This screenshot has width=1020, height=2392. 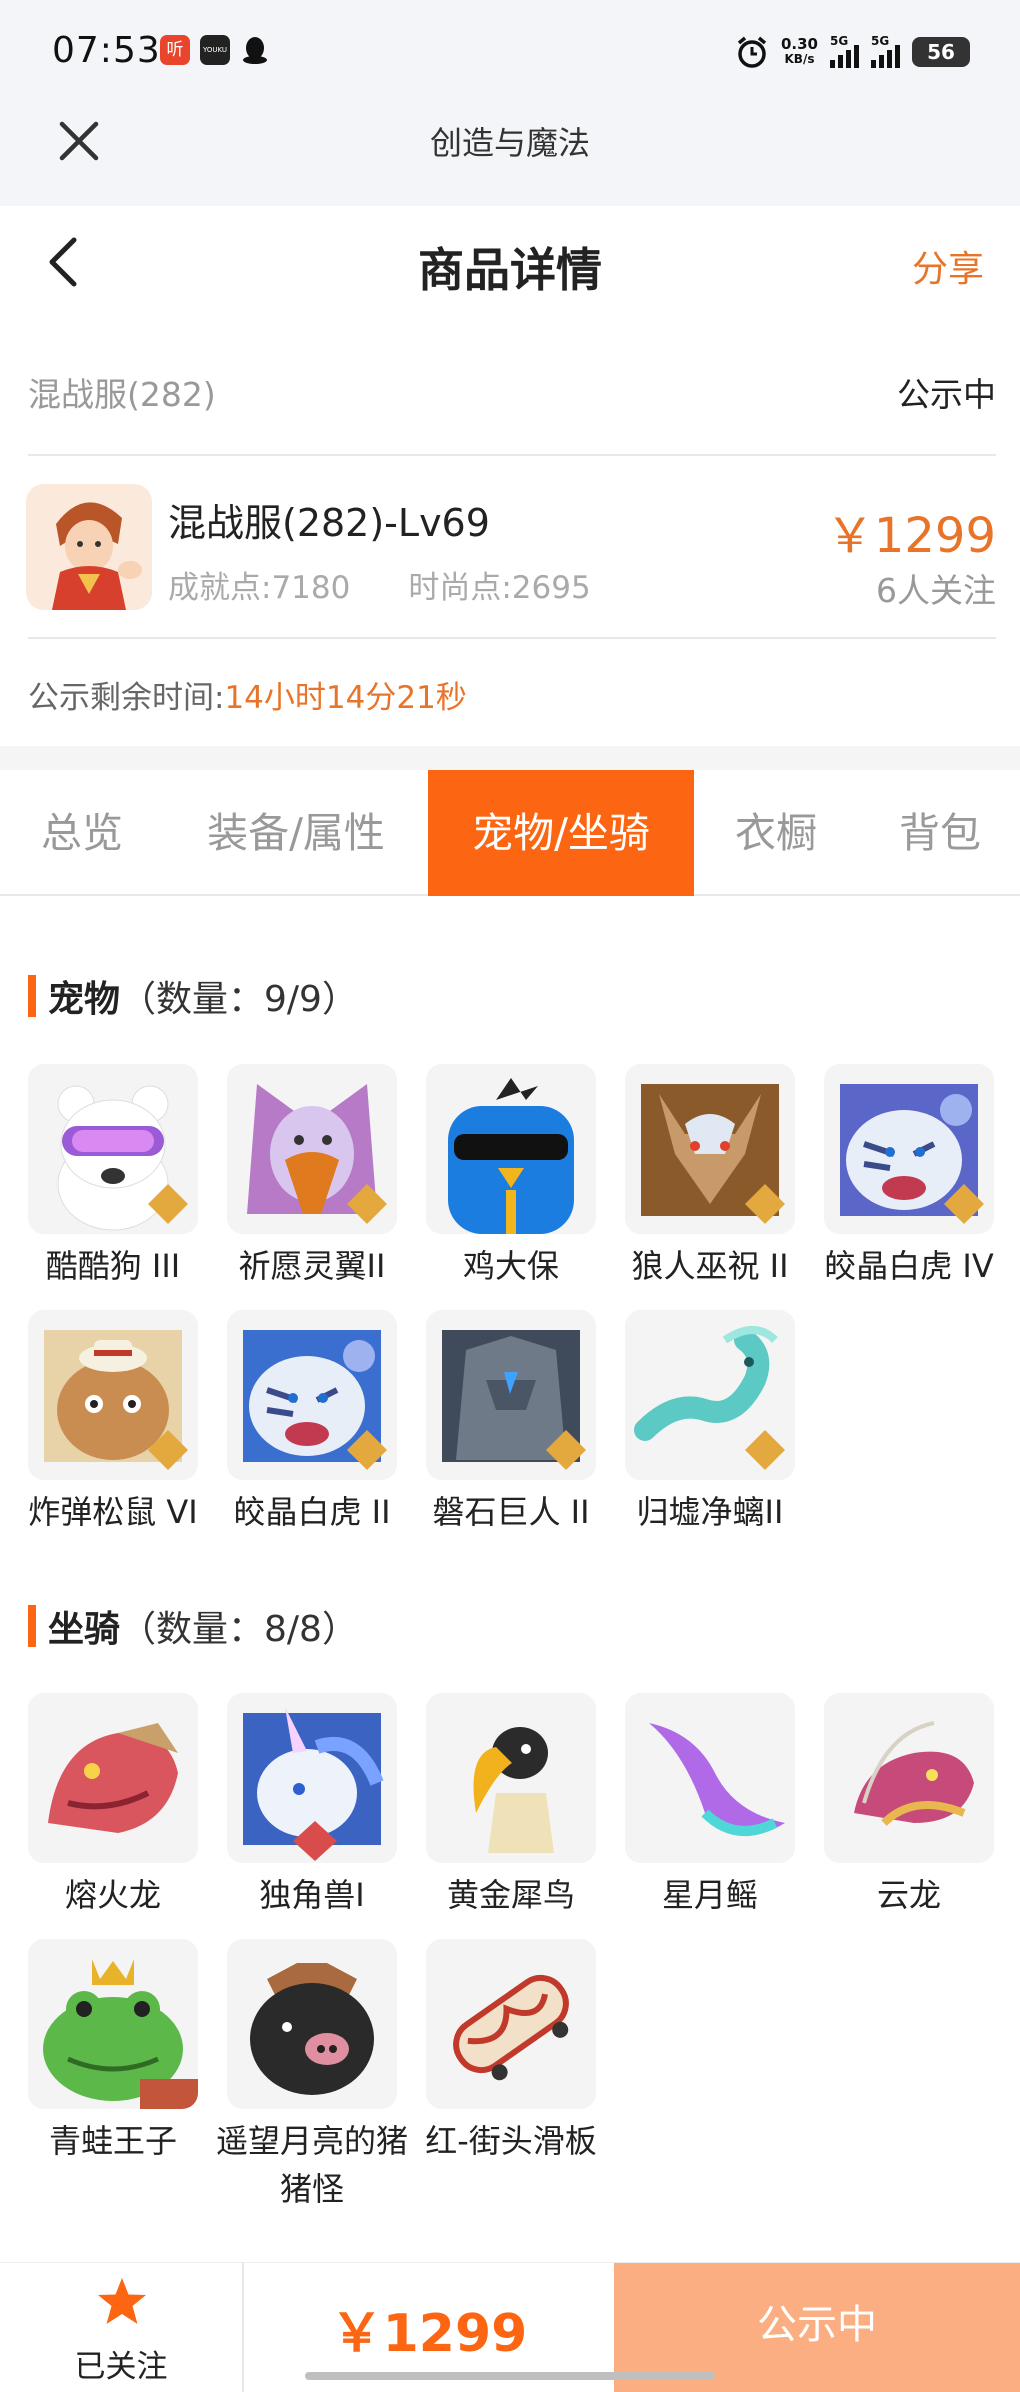 What do you see at coordinates (561, 833) in the screenshot?
I see `tab-pets-mounts: 宠物/坐骑` at bounding box center [561, 833].